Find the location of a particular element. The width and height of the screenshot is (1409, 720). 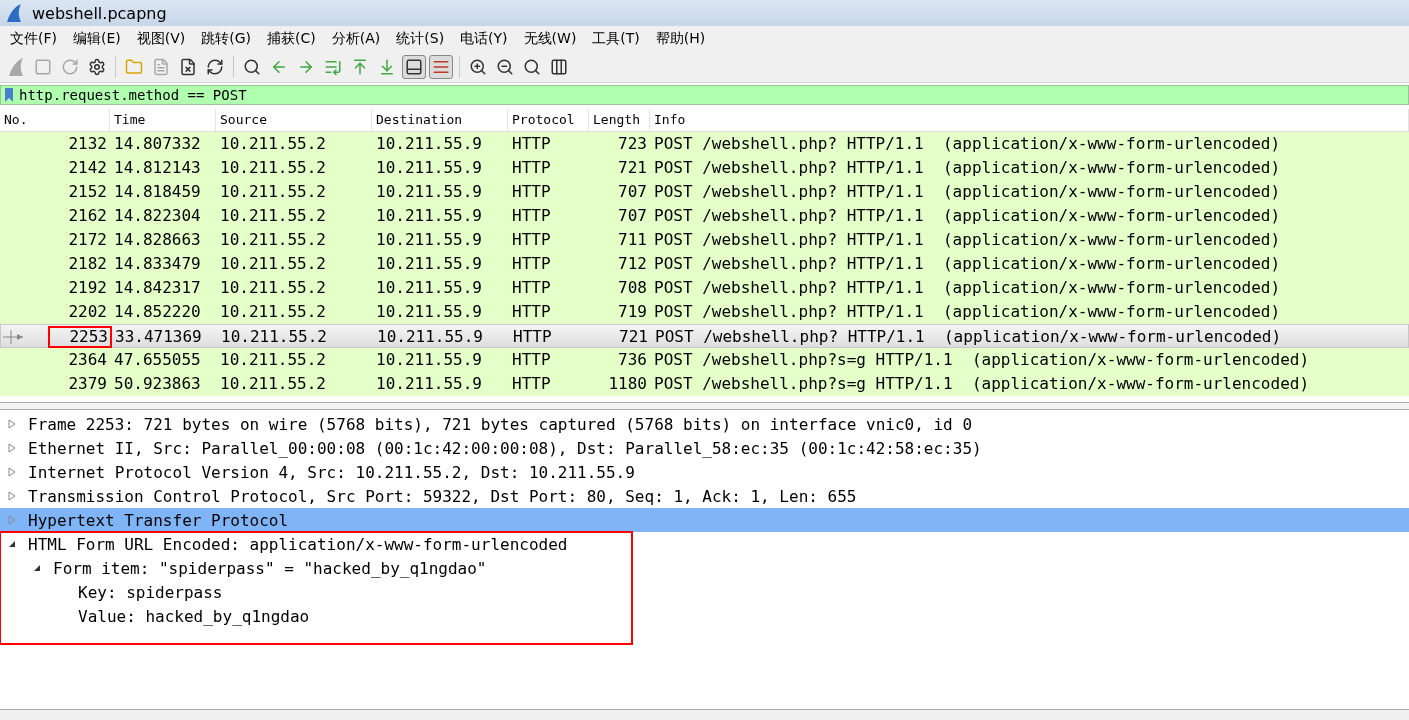

table-cell-text: 33.471369 is located at coordinates (158, 337).